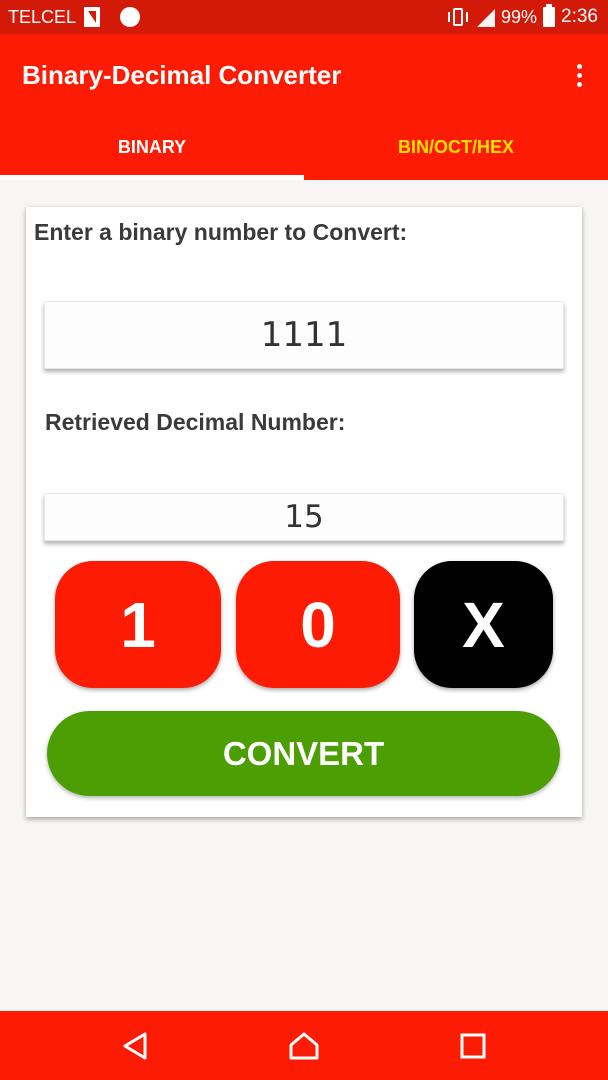 The width and height of the screenshot is (608, 1080). I want to click on status-bar: TELCEL 99% 2:36, so click(304, 17).